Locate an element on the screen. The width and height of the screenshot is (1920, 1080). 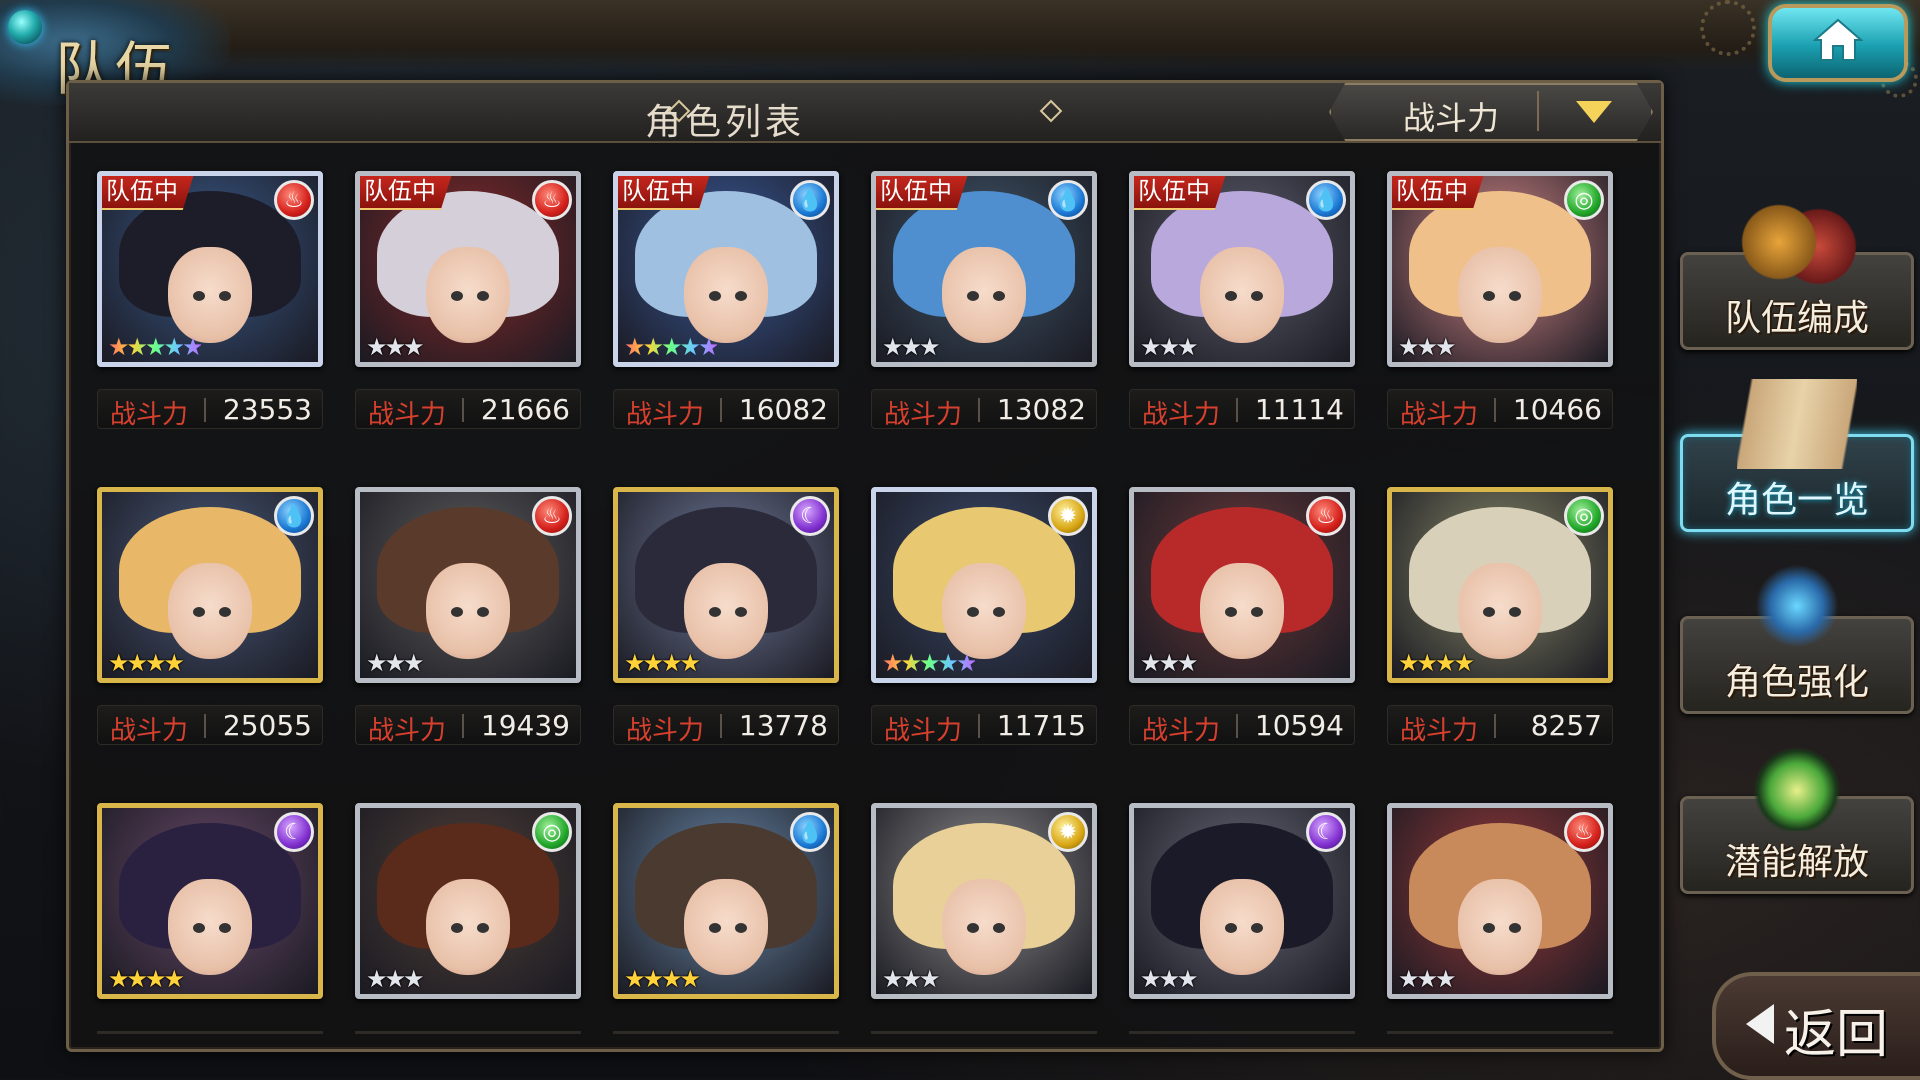
character-card: 队伍中 ♨ ★★★★★ is located at coordinates (210, 269).